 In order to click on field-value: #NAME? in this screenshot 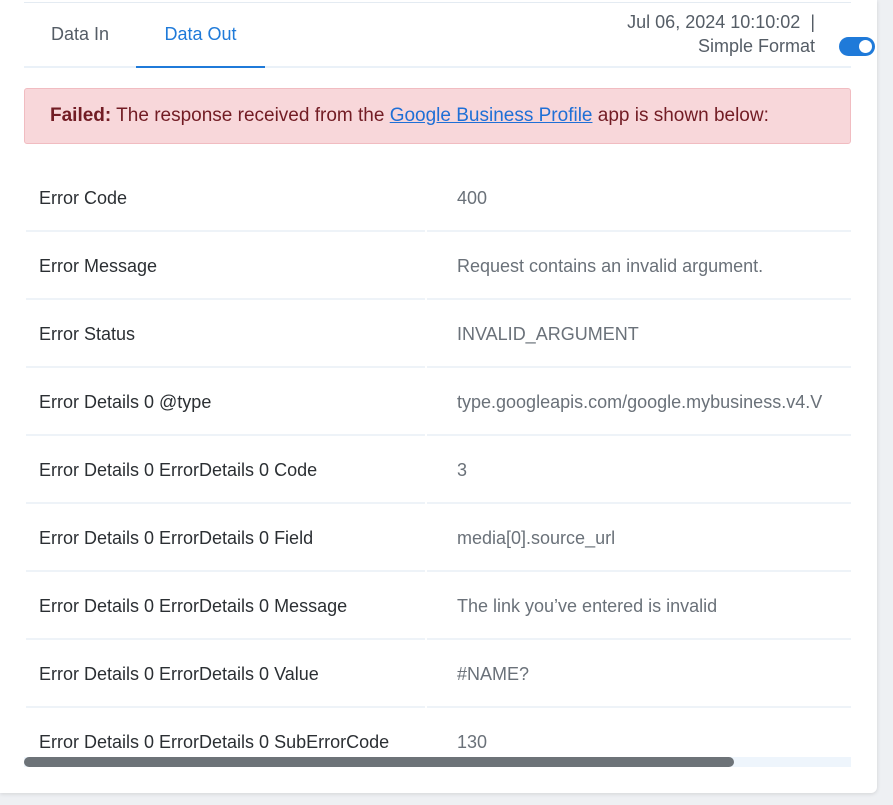, I will do `click(639, 675)`.